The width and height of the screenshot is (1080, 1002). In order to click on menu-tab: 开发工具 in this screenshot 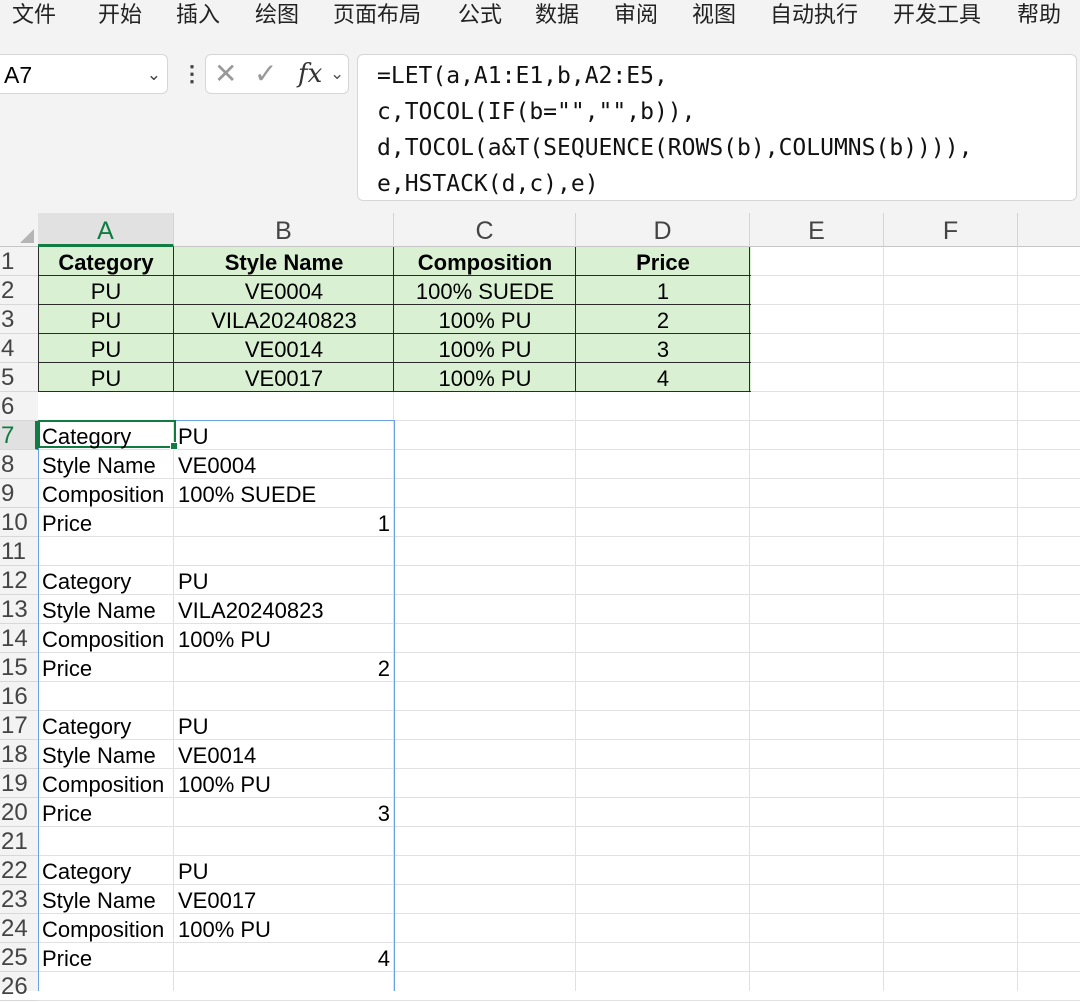, I will do `click(937, 16)`.